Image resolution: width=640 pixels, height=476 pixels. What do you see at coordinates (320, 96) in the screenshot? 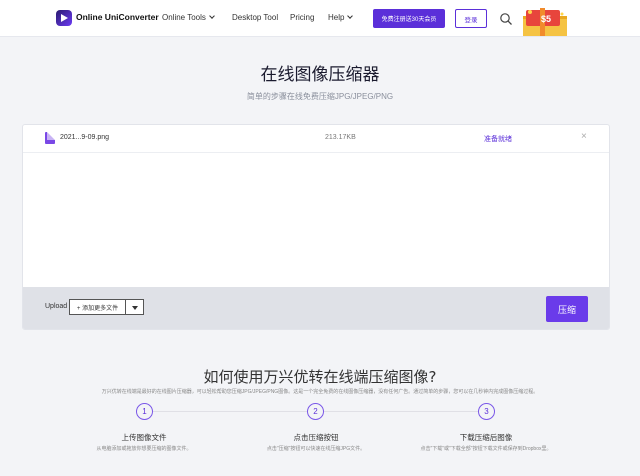
I see `page-subtitle: 简单的步骤在线免费压缩JPG/JPEG/PNG` at bounding box center [320, 96].